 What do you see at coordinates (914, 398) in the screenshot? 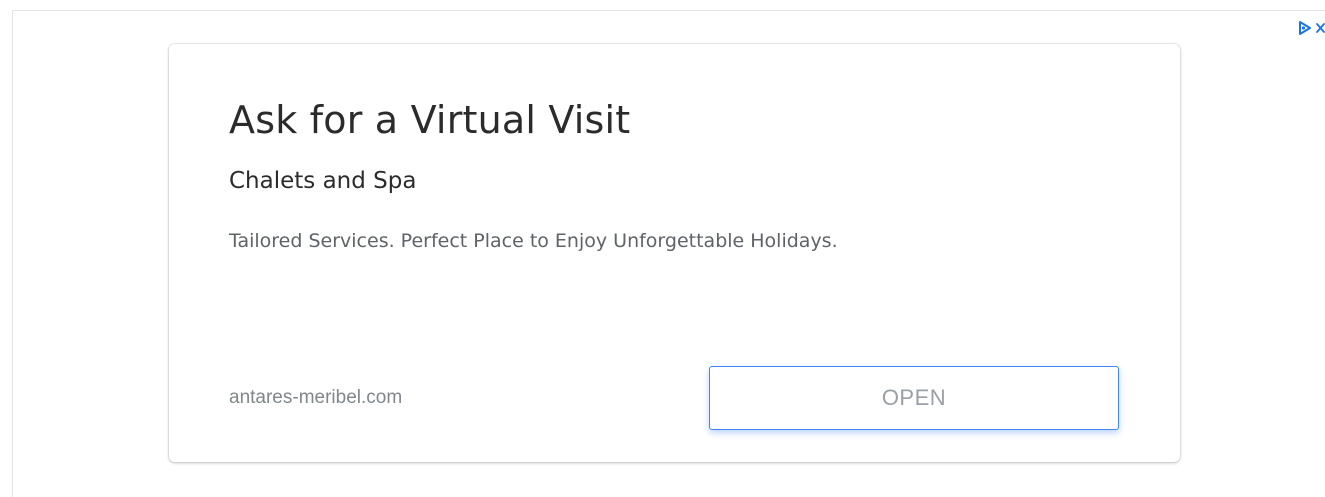
I see `open-button: OPEN` at bounding box center [914, 398].